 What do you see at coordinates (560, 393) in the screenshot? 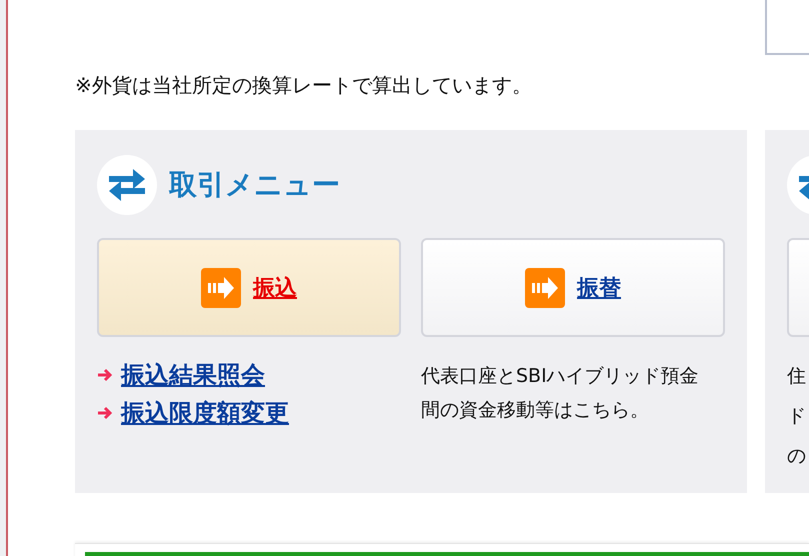
I see `description-text: 代表口座とSBIハイブリッド預金間の資金移動等はこちら。` at bounding box center [560, 393].